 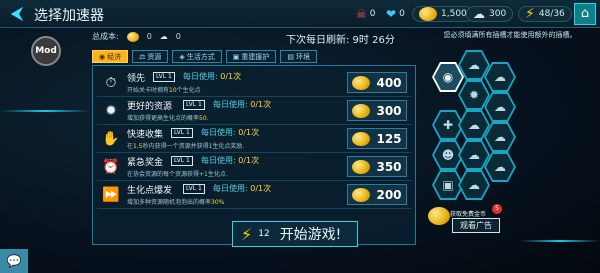 I want to click on heart-counter: ❤ 0, so click(x=395, y=14).